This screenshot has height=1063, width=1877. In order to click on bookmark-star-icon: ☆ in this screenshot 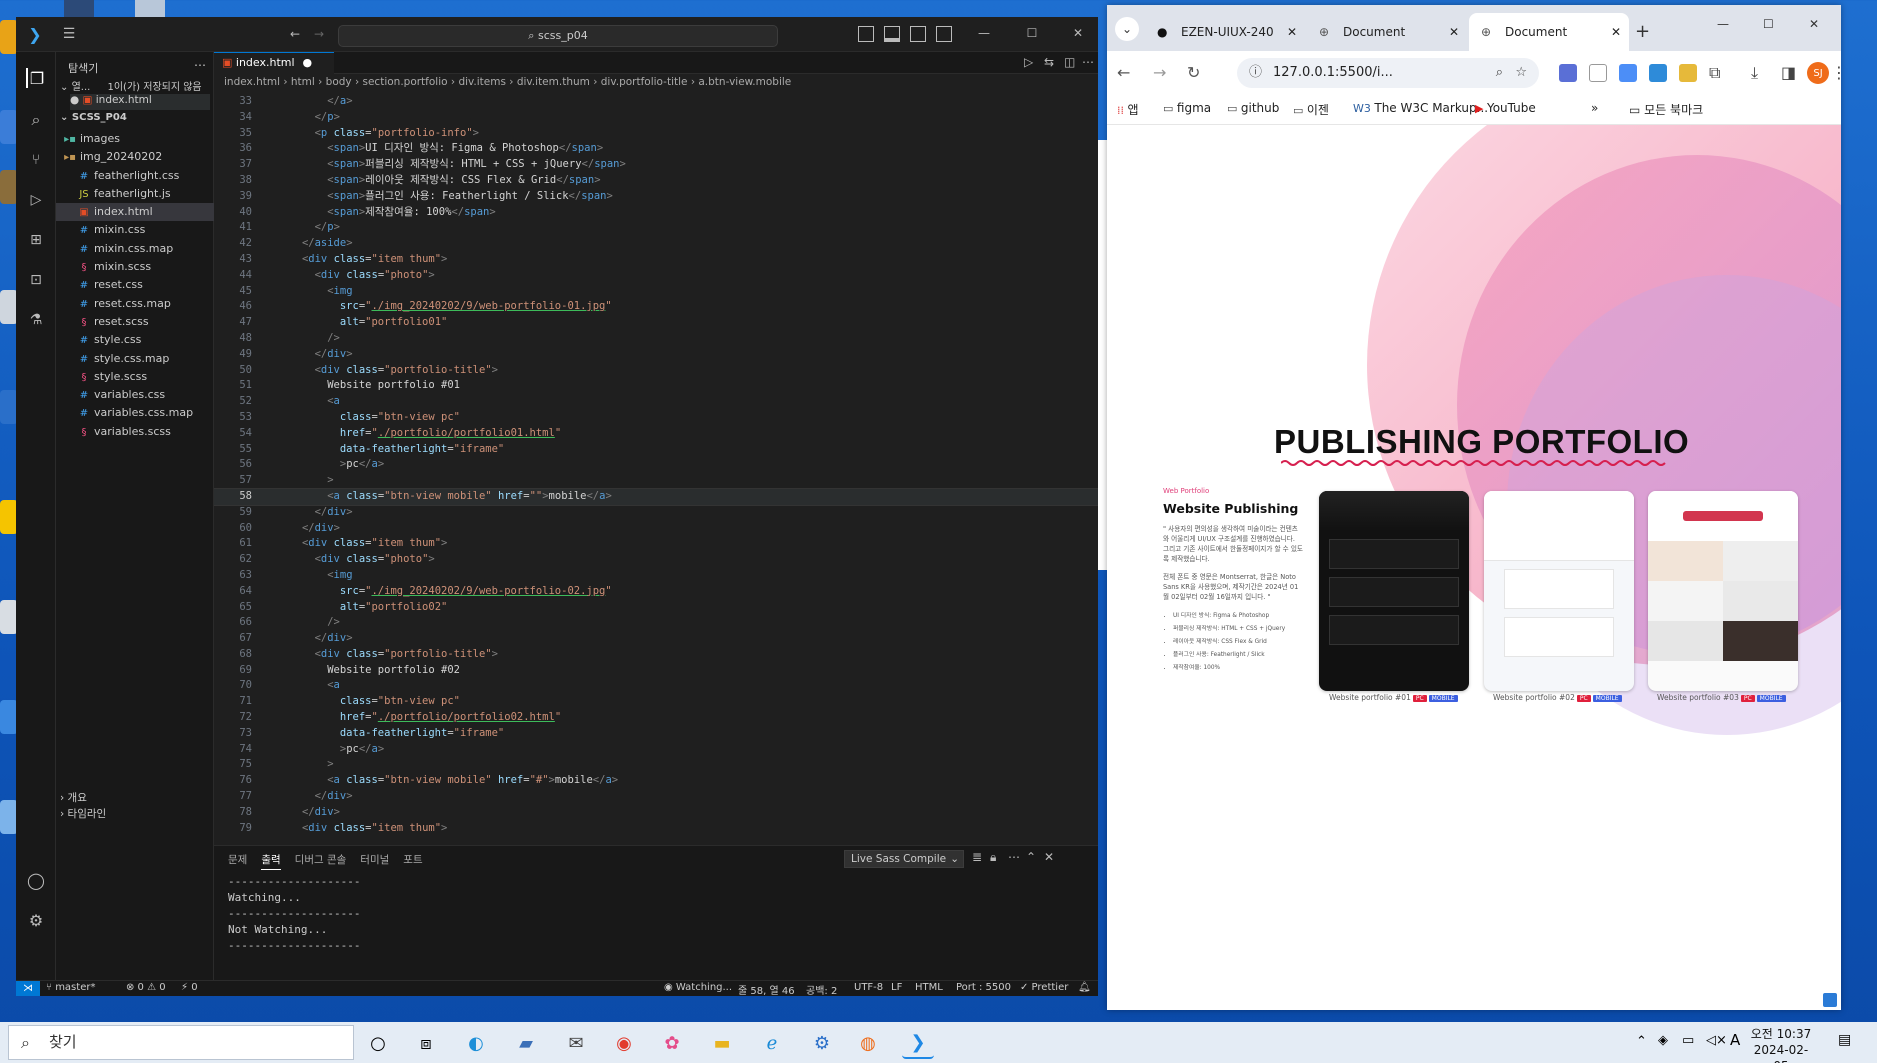, I will do `click(1521, 73)`.